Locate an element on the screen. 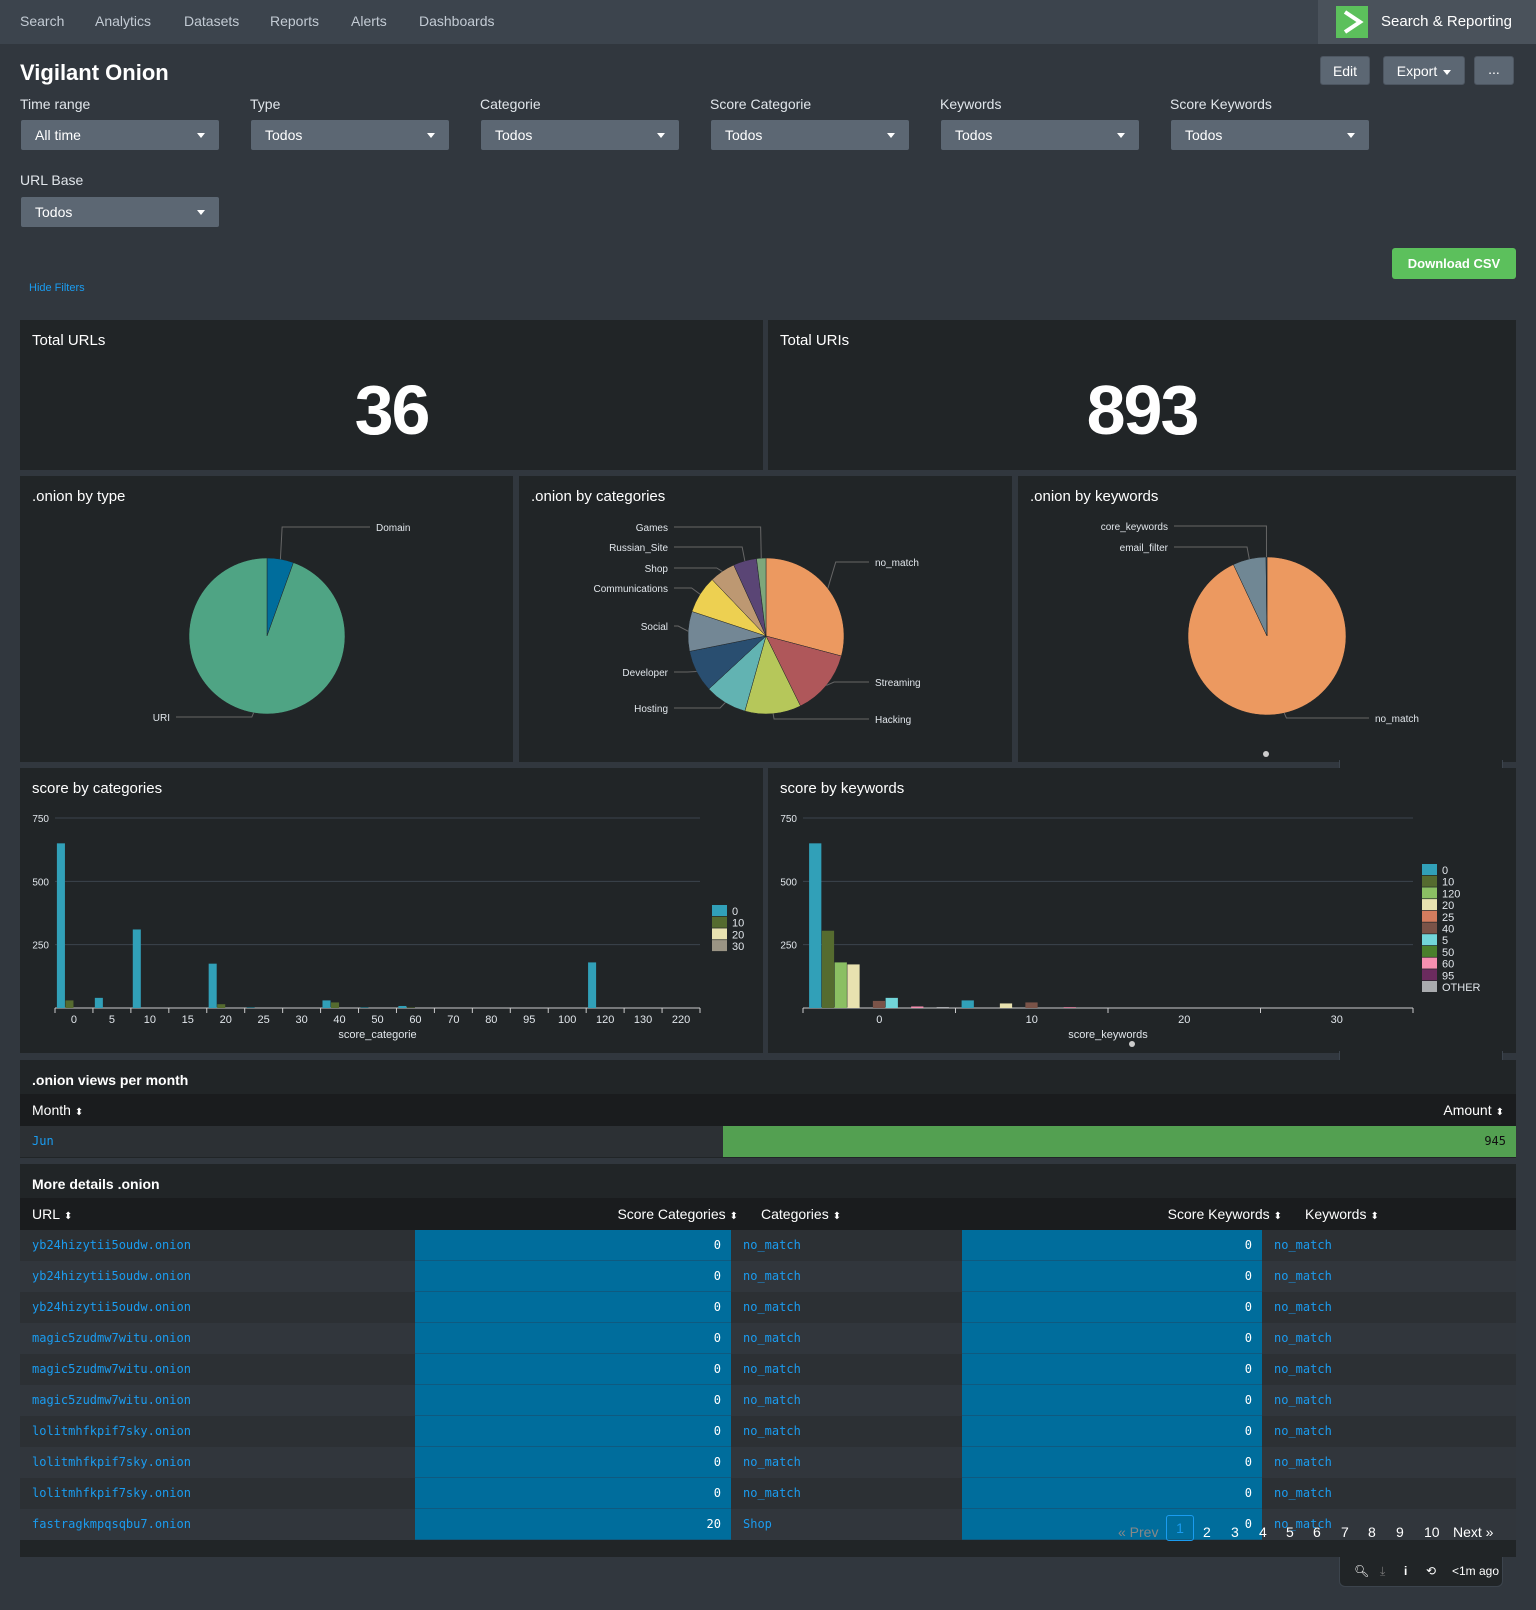 Image resolution: width=1536 pixels, height=1610 pixels. legend-label: 40 is located at coordinates (1448, 930).